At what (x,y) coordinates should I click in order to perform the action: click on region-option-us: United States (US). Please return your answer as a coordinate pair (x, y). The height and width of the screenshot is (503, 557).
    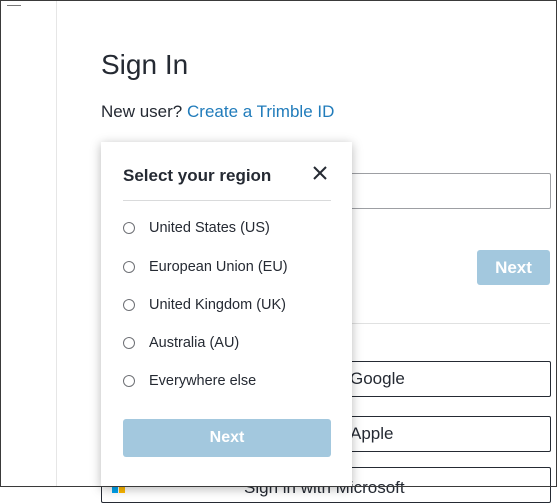
    Looking at the image, I should click on (196, 228).